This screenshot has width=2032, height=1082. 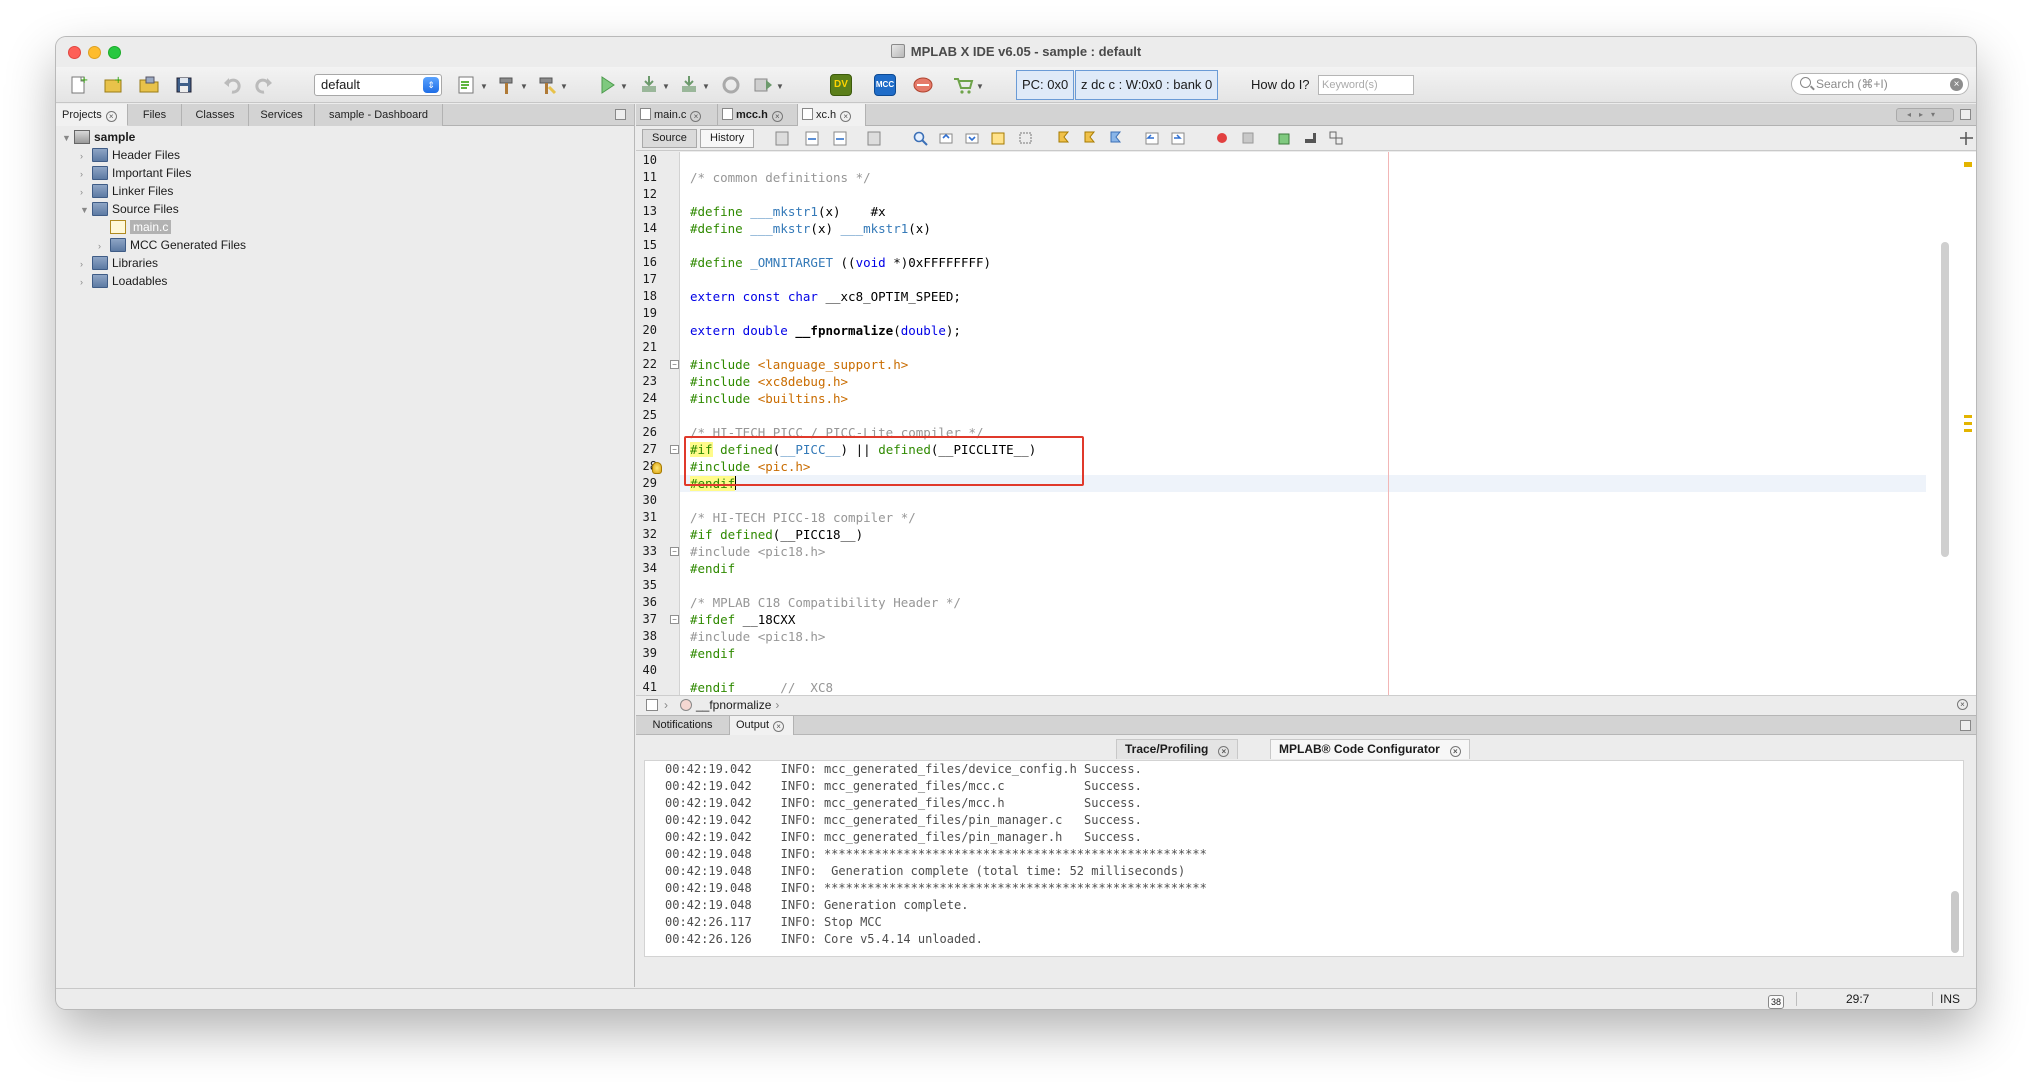 What do you see at coordinates (1177, 749) in the screenshot?
I see `tab-trace-profiling: Trace/Profiling ×` at bounding box center [1177, 749].